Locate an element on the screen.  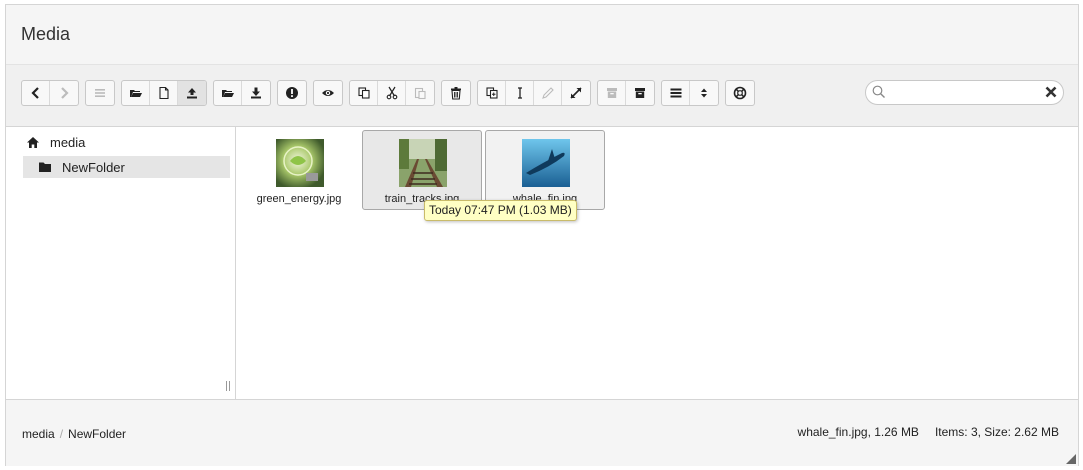
file-item-whale-fin: whale_fin.jpg is located at coordinates (545, 170).